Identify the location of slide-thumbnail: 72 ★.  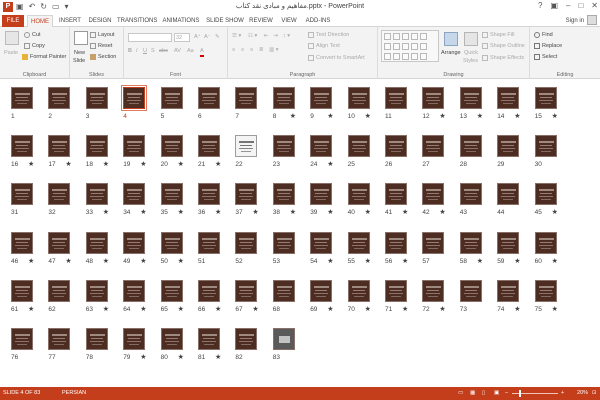
(434, 296).